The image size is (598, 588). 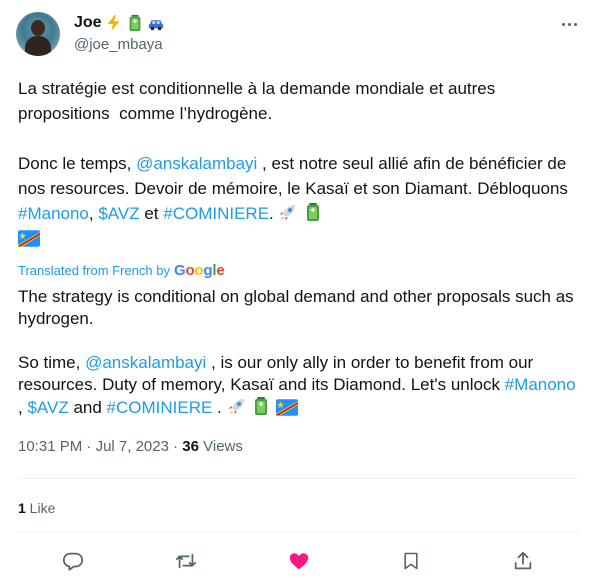 I want to click on retweet-button, so click(x=186, y=561).